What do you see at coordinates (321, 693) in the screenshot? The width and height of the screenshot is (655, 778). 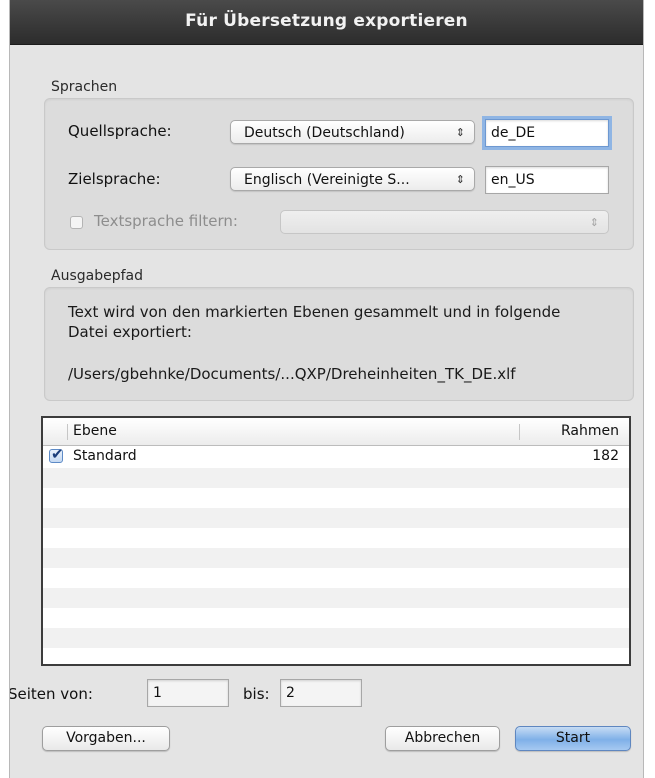 I see `pages-to-field: 2` at bounding box center [321, 693].